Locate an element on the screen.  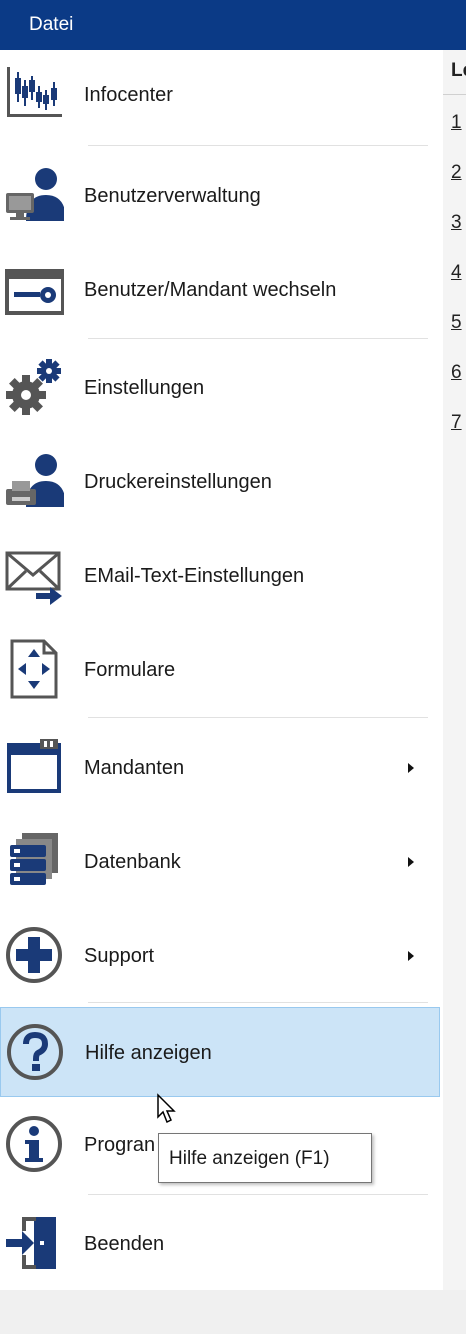
menu-item-label: Hilfe anzeigen is located at coordinates (148, 1053).